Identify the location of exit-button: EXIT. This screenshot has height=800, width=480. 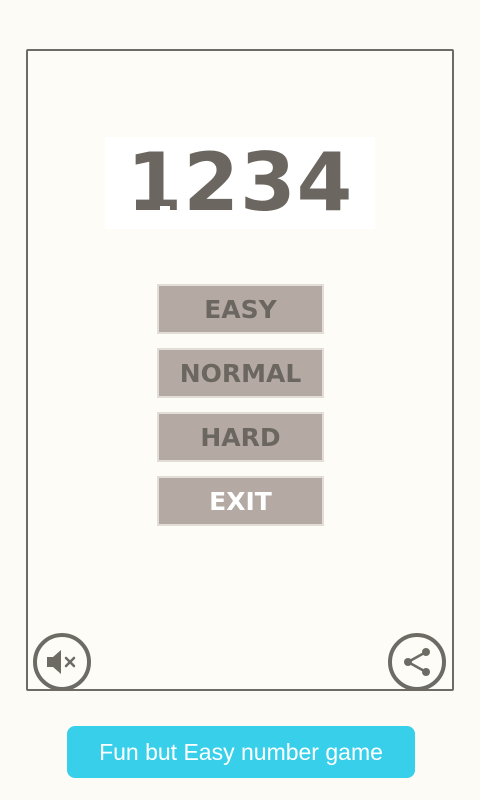
(240, 501).